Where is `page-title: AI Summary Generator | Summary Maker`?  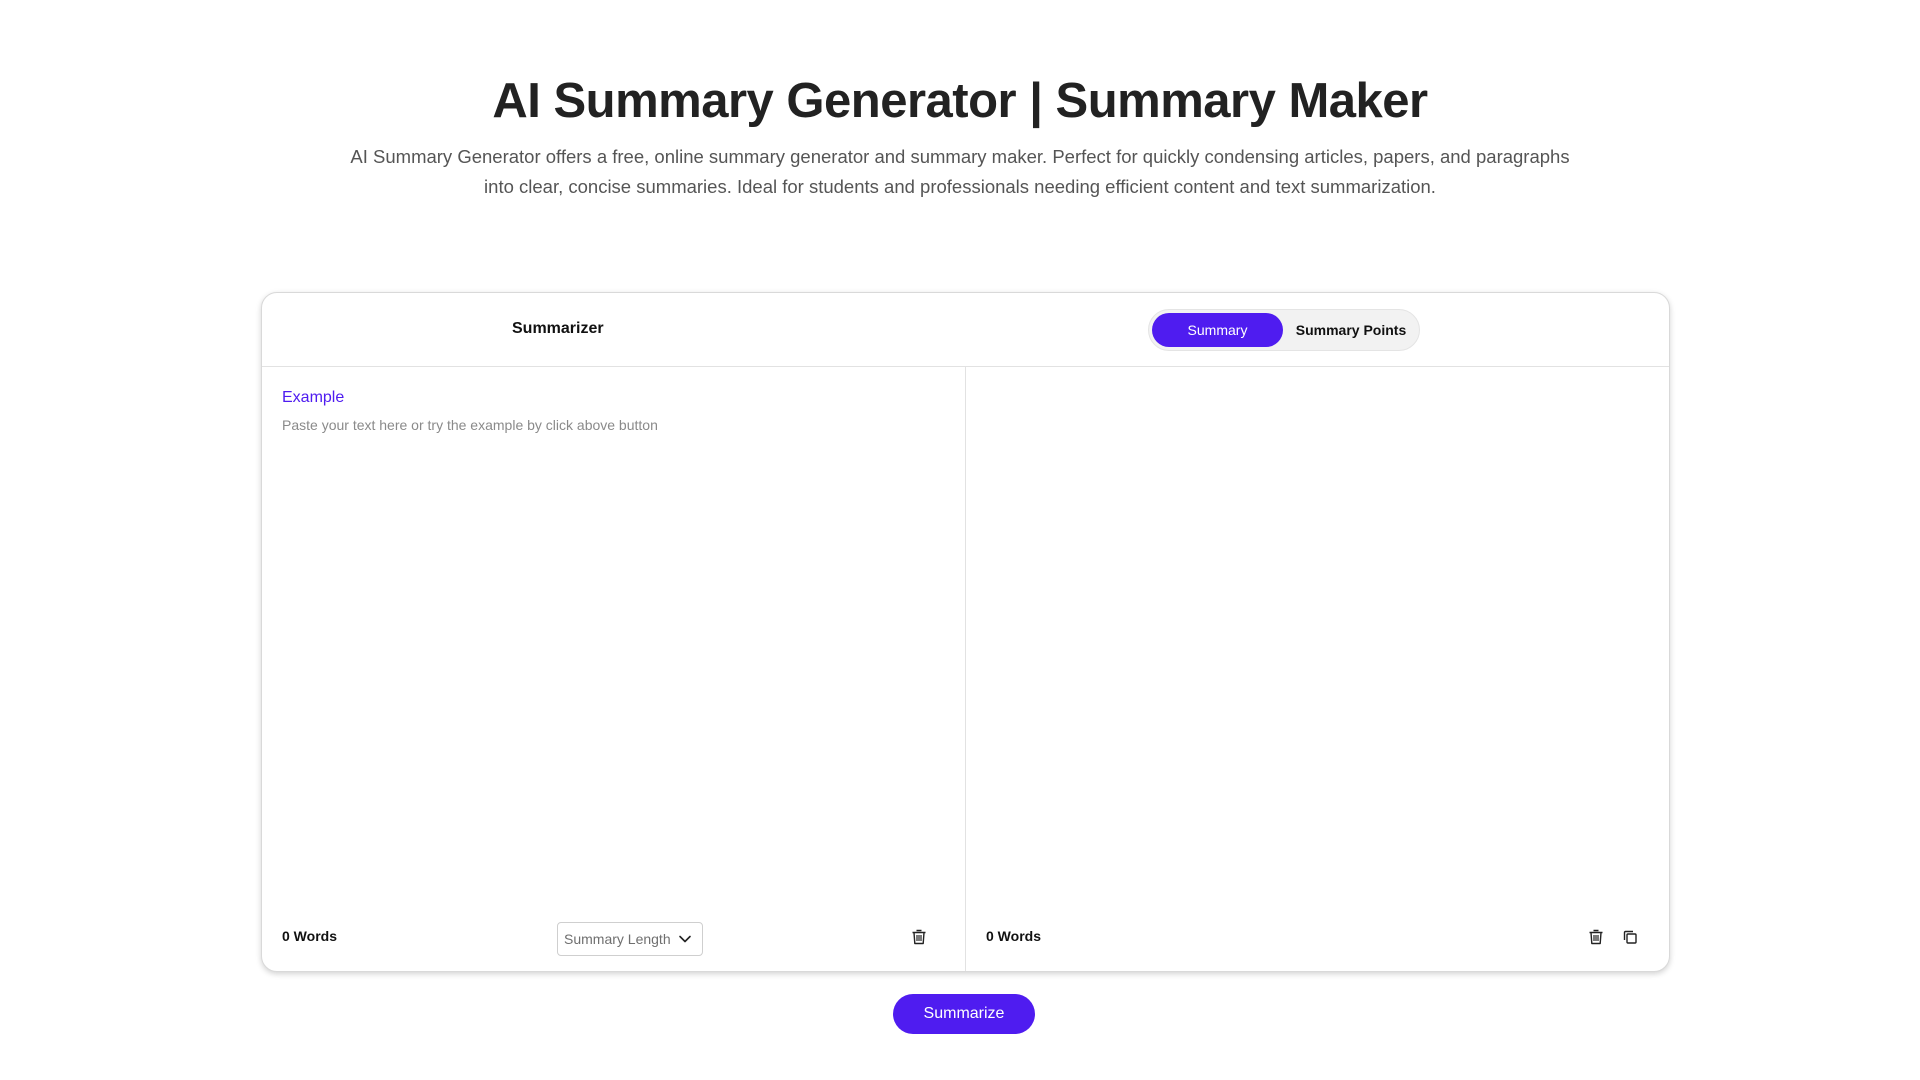
page-title: AI Summary Generator | Summary Maker is located at coordinates (960, 101).